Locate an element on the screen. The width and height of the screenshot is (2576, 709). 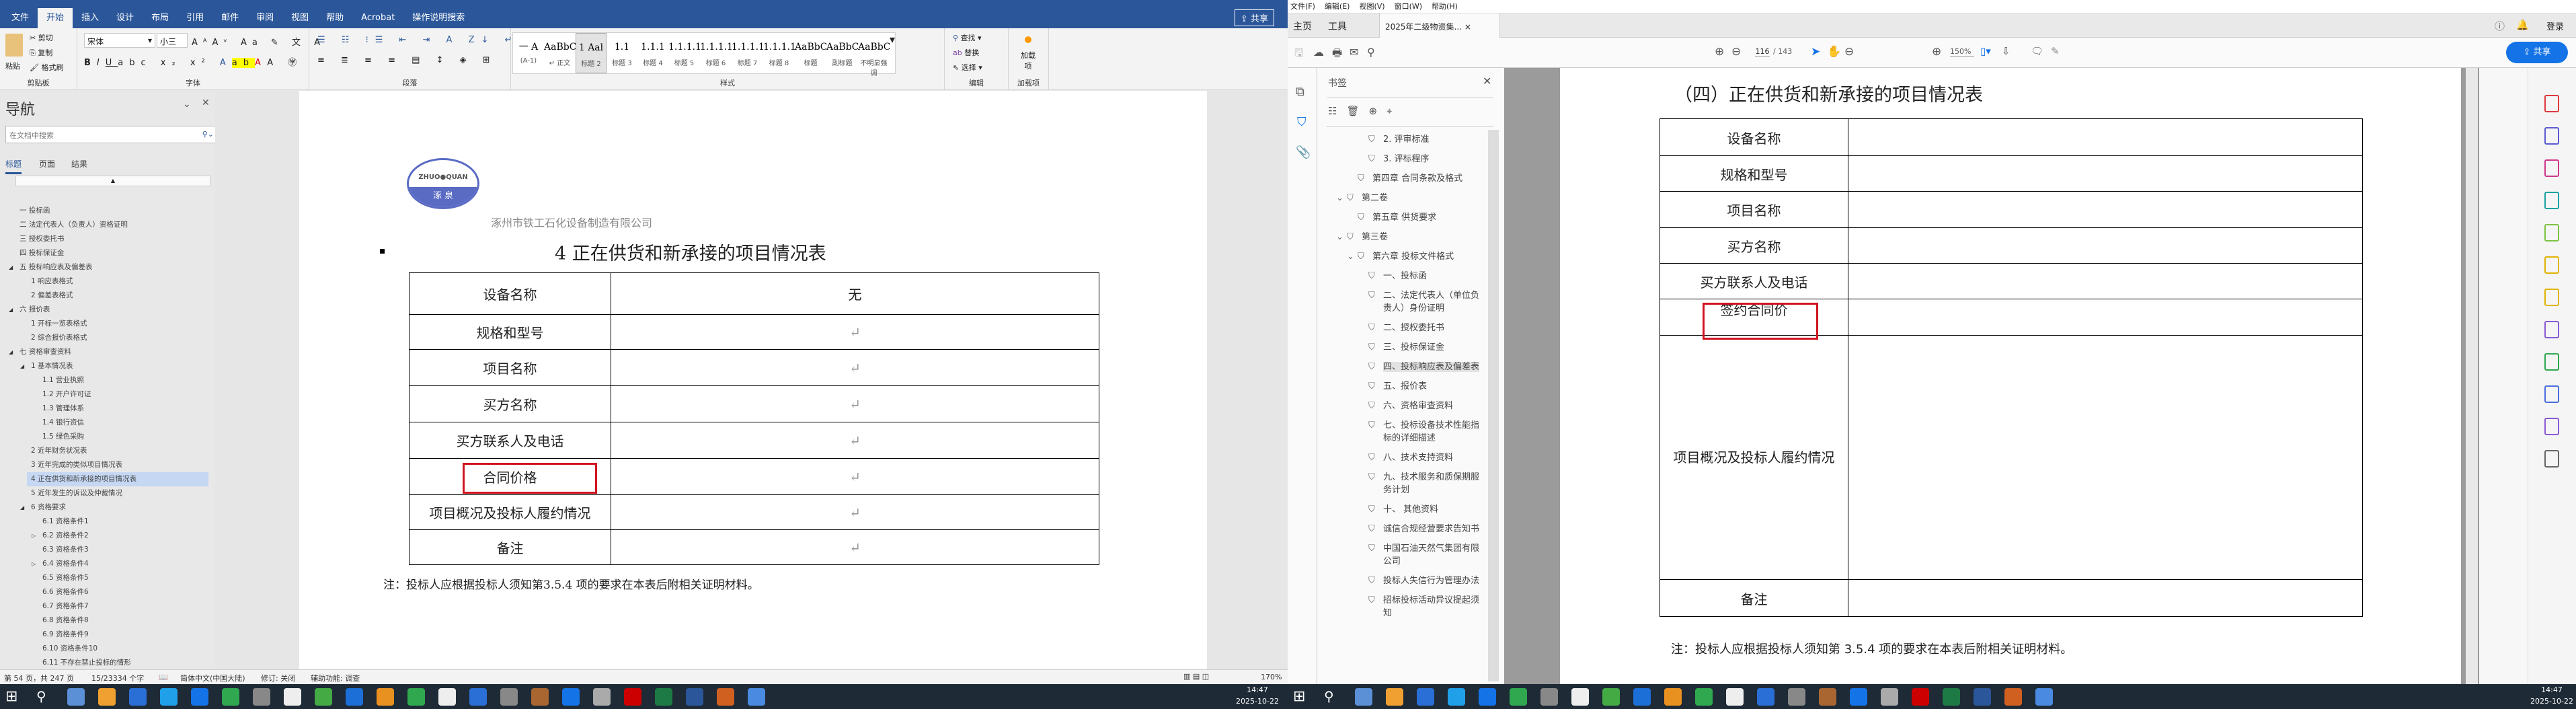
nav-tab-headings: 标题 is located at coordinates (13, 166).